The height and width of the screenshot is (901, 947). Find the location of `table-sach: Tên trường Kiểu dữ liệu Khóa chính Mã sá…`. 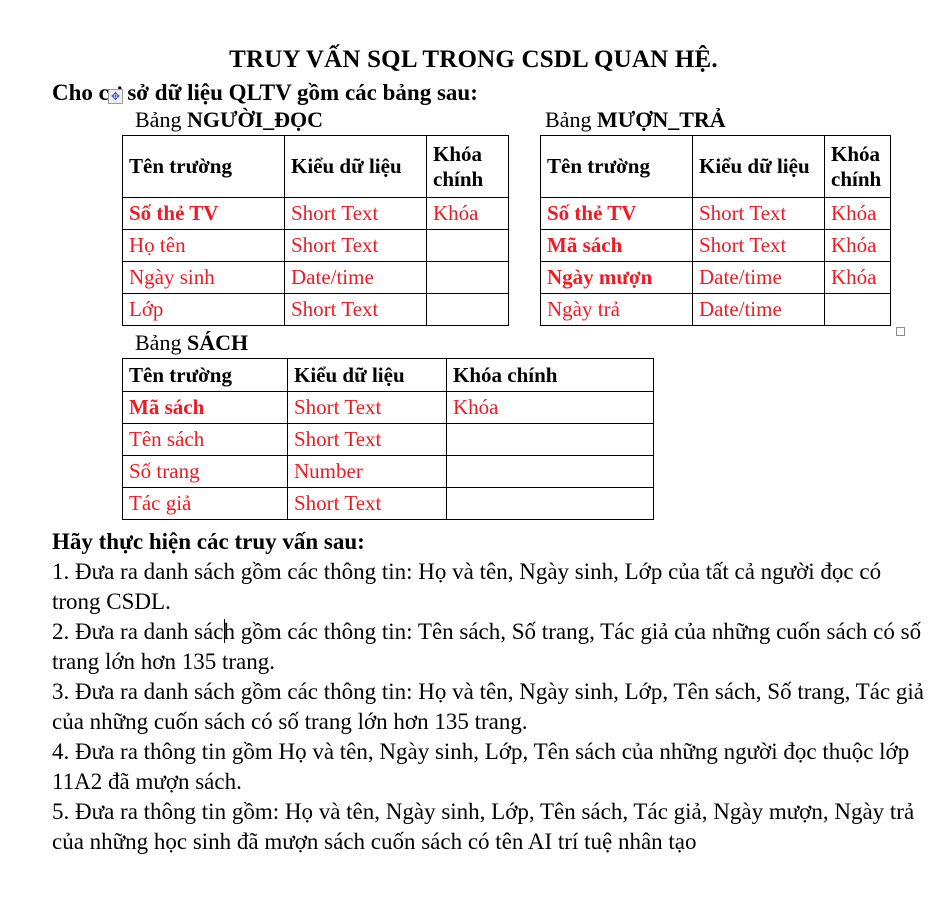

table-sach: Tên trường Kiểu dữ liệu Khóa chính Mã sá… is located at coordinates (388, 439).